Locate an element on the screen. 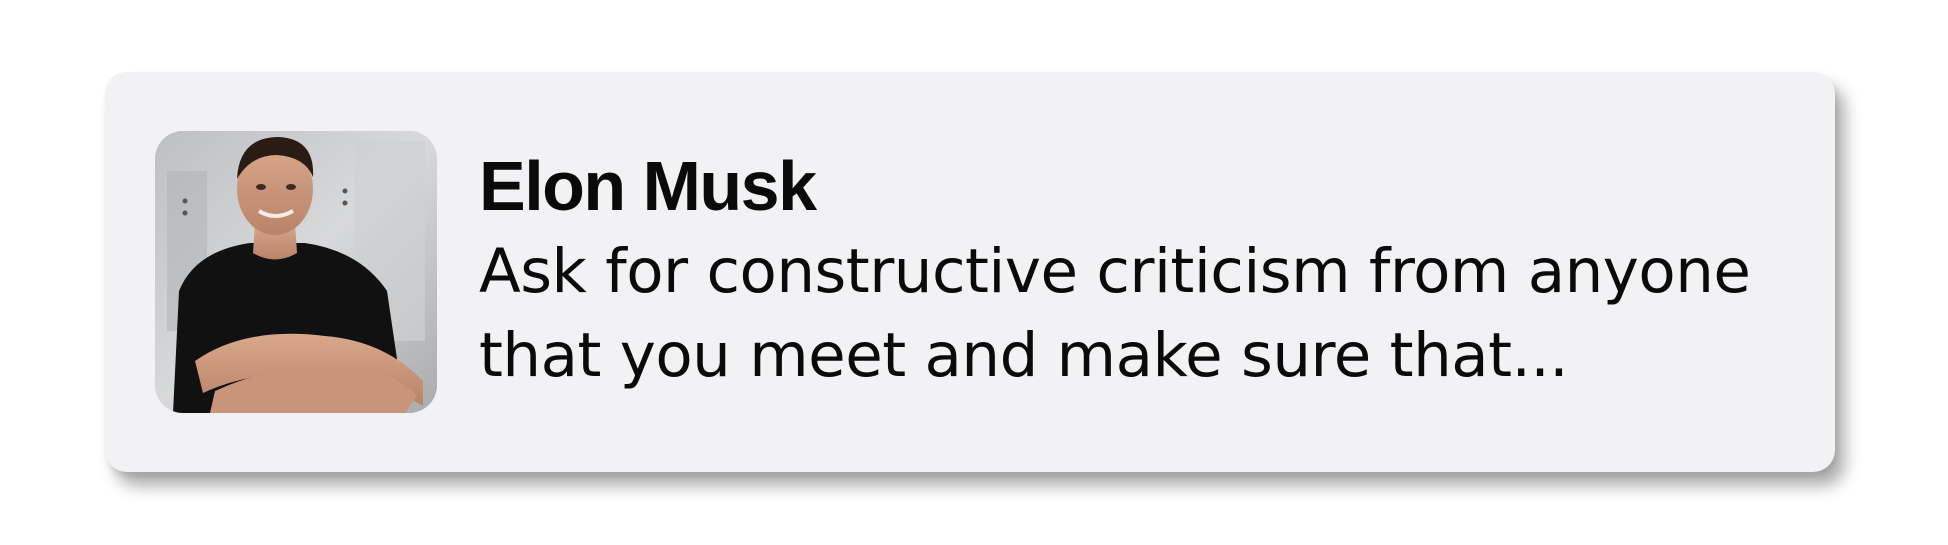 The width and height of the screenshot is (1948, 545). sender-name: Elon Musk is located at coordinates (648, 186).